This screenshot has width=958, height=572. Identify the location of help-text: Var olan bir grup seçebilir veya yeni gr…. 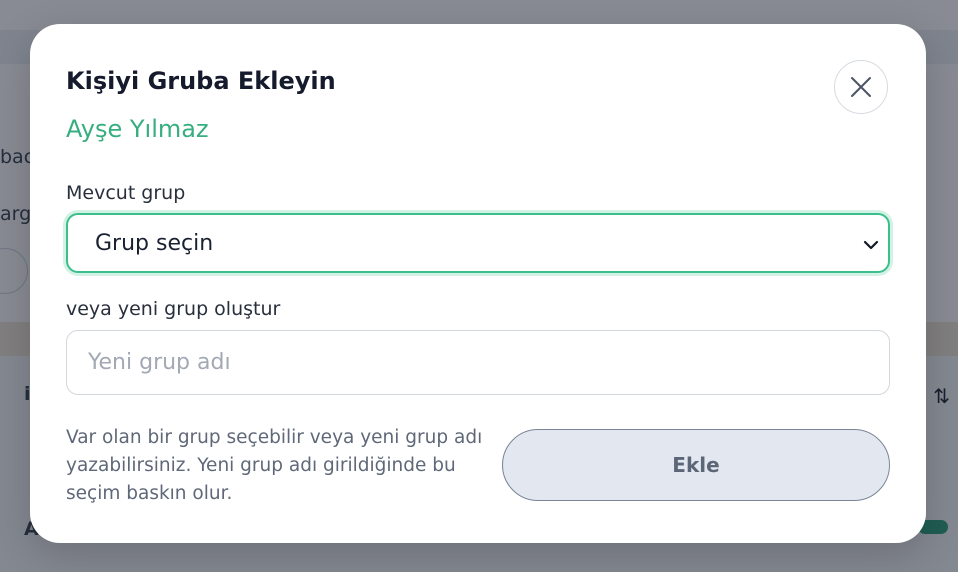
(274, 465).